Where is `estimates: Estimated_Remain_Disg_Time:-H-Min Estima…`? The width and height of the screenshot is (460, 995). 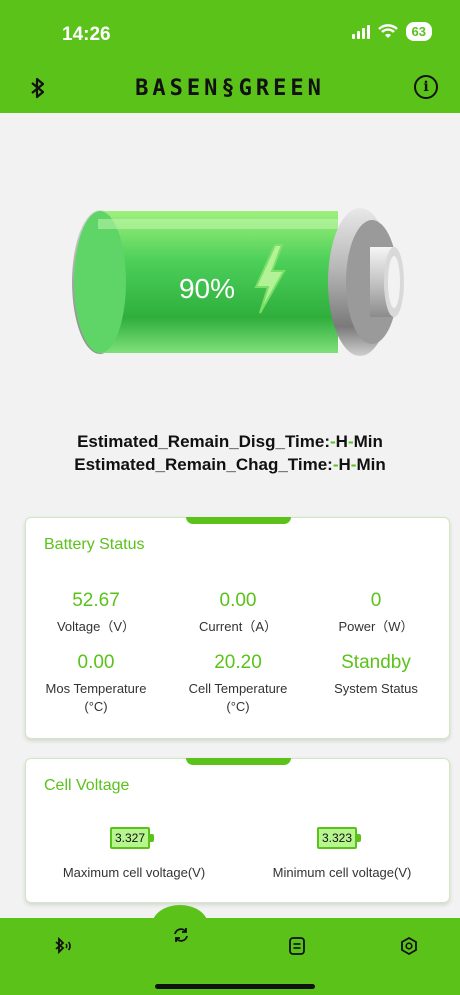 estimates: Estimated_Remain_Disg_Time:-H-Min Estima… is located at coordinates (230, 453).